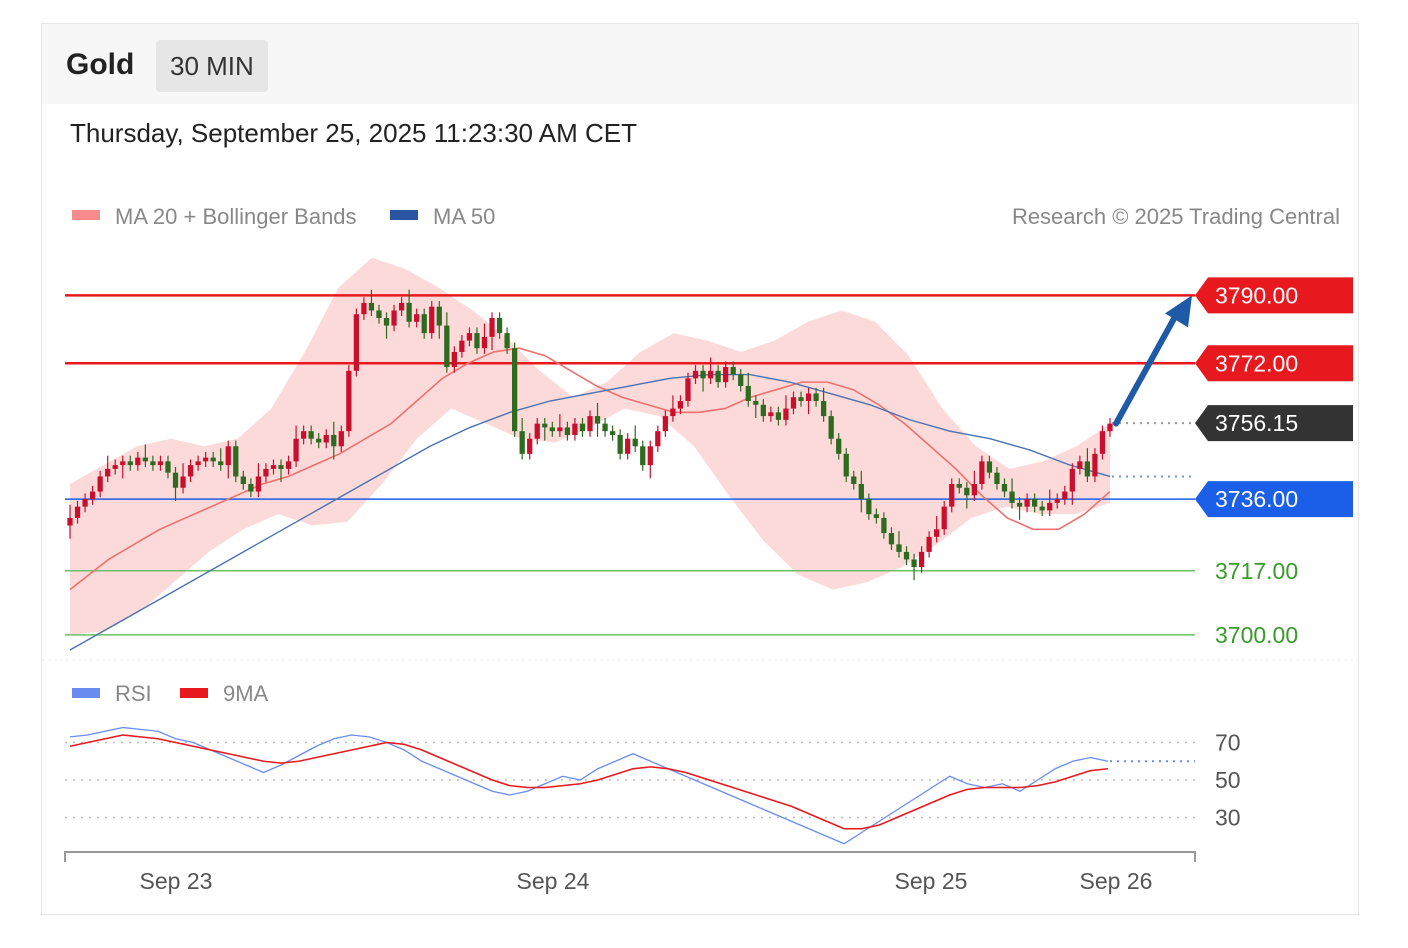  Describe the element at coordinates (1256, 499) in the screenshot. I see `level-label-pivot-3: 3736.00` at that location.